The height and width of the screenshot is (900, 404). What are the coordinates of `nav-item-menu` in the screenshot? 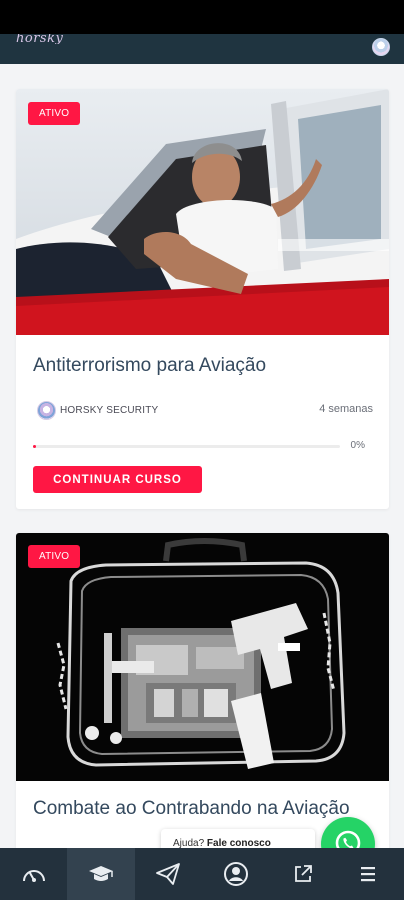 It's located at (370, 874).